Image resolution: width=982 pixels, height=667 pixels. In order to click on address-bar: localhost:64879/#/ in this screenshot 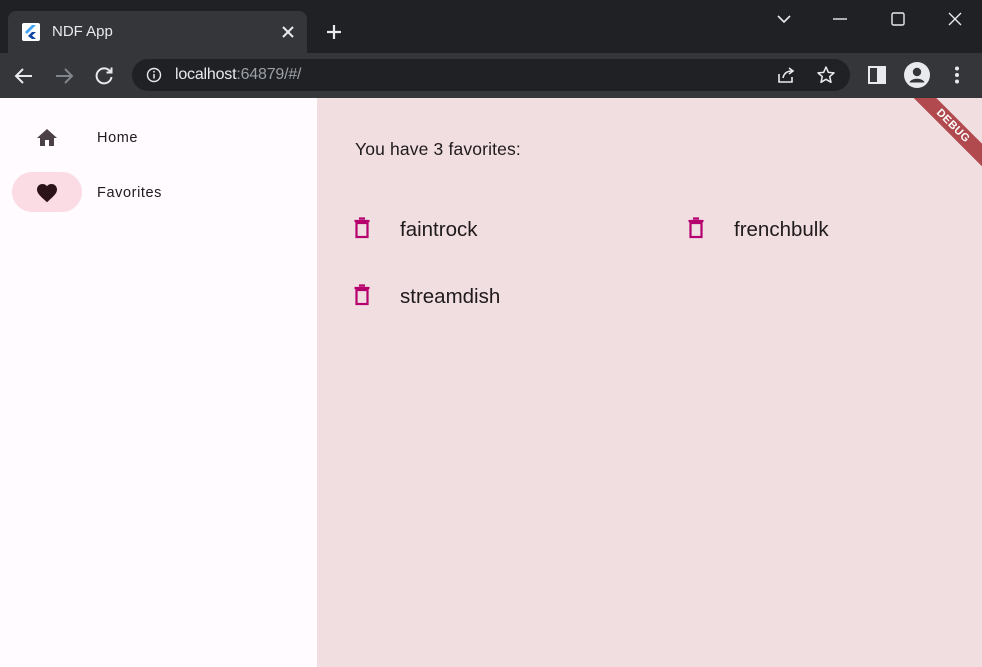, I will do `click(491, 75)`.